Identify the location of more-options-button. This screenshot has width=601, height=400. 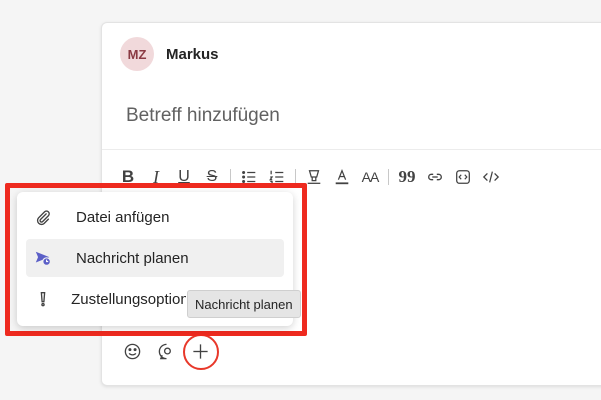
(201, 352).